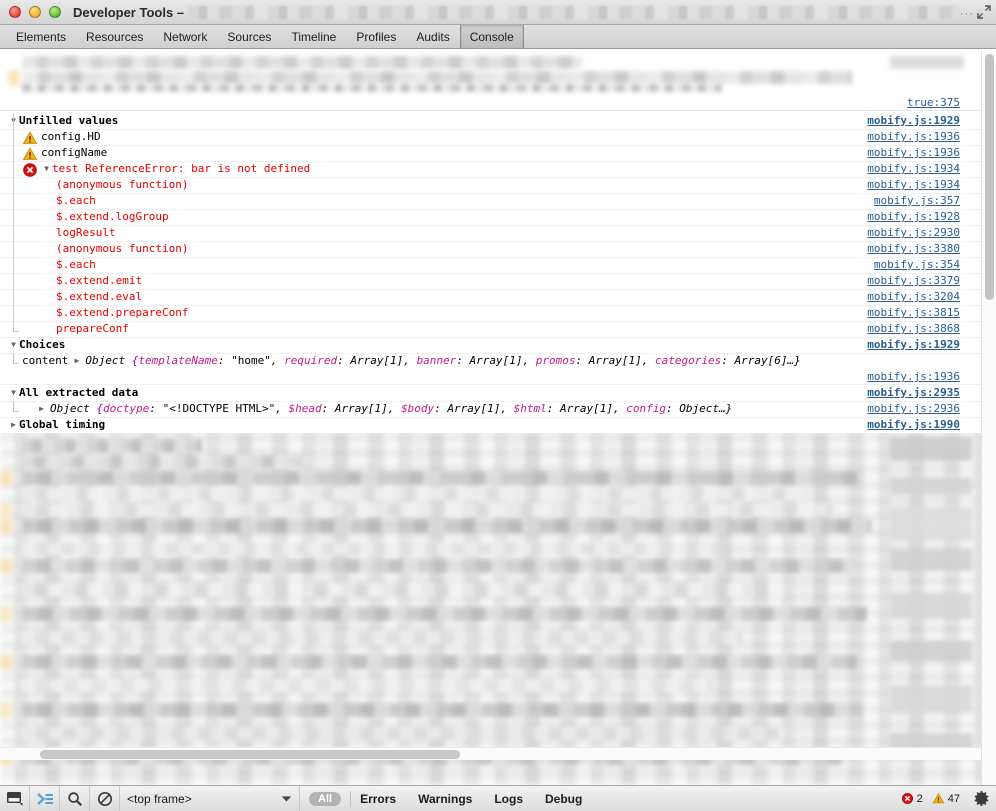 This screenshot has height=811, width=996. Describe the element at coordinates (913, 249) in the screenshot. I see `source-link: mobify.js:3380` at that location.